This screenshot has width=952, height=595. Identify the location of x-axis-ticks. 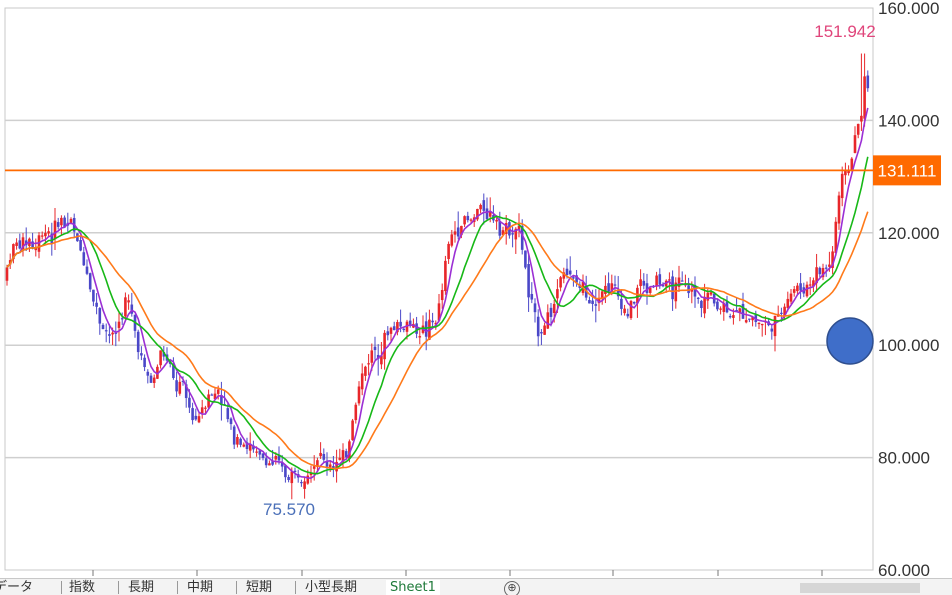
(457, 573).